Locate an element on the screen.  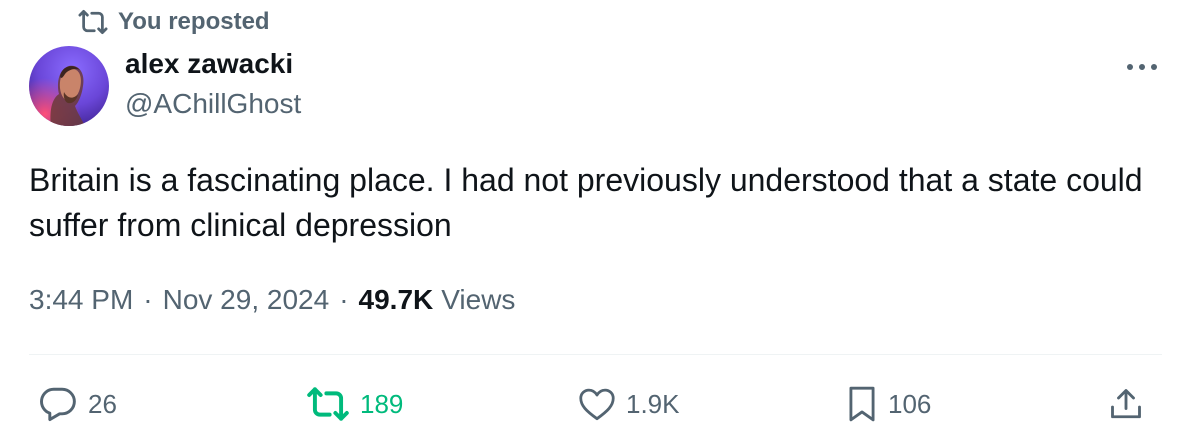
tweet-time: 3:44 PM is located at coordinates (81, 300).